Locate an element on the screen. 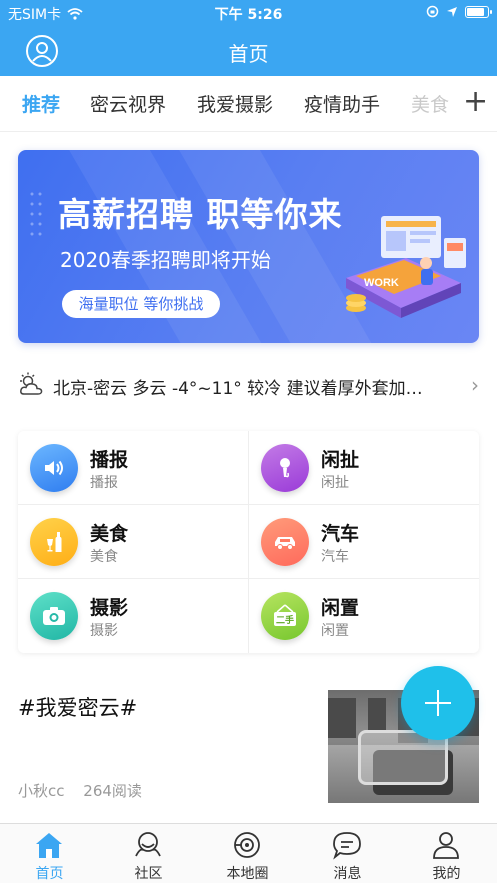  location-arrow-icon is located at coordinates (452, 11).